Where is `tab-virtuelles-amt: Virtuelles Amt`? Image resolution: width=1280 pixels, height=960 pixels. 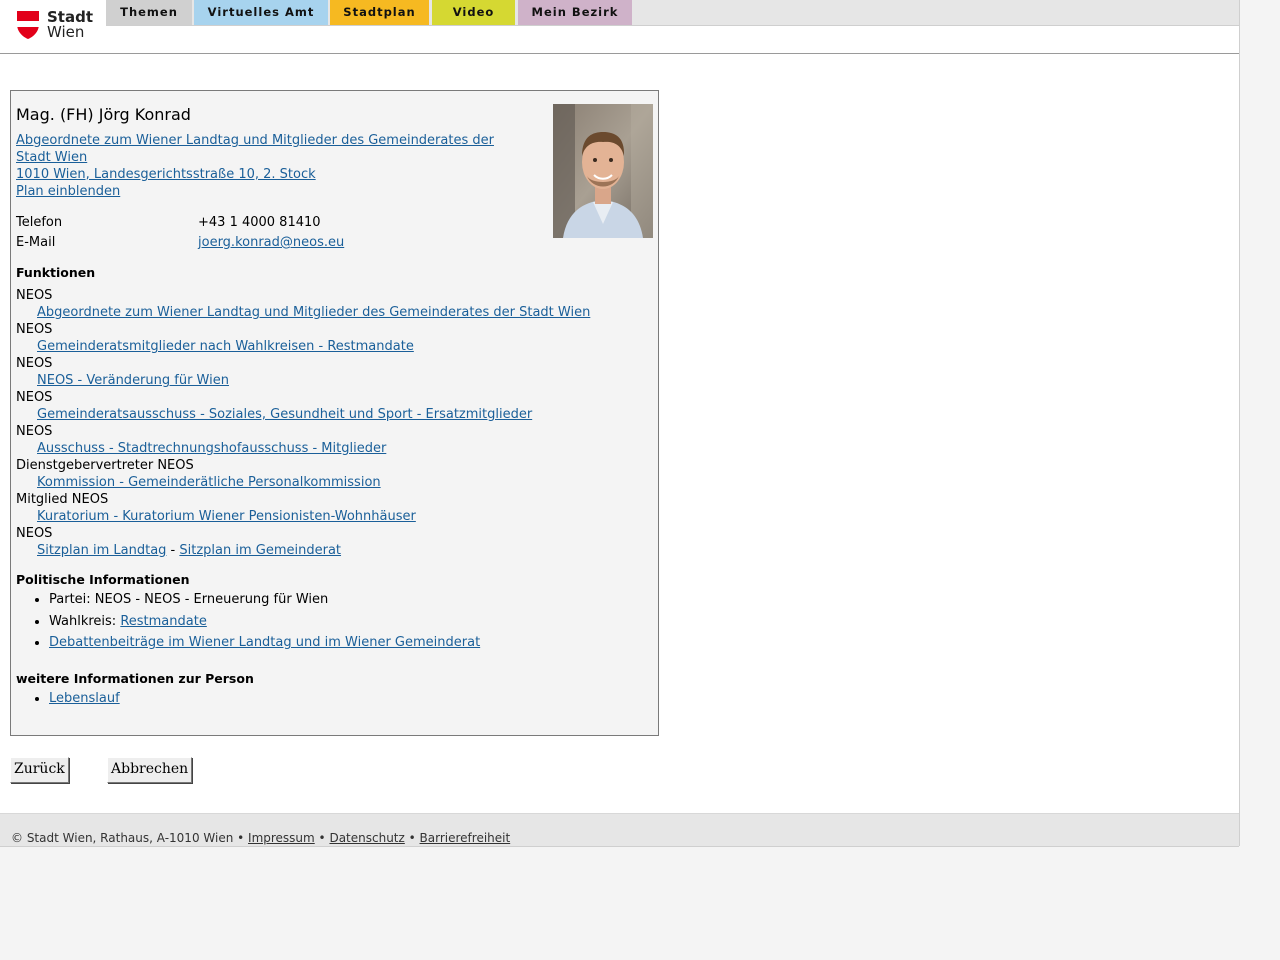
tab-virtuelles-amt: Virtuelles Amt is located at coordinates (261, 12).